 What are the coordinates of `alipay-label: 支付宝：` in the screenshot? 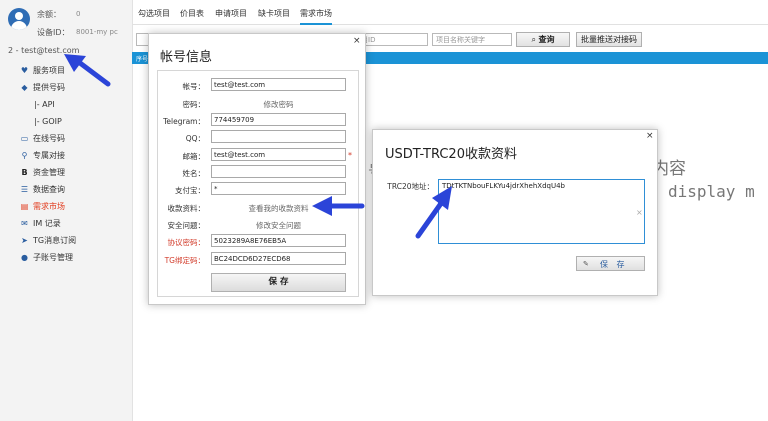 It's located at (190, 190).